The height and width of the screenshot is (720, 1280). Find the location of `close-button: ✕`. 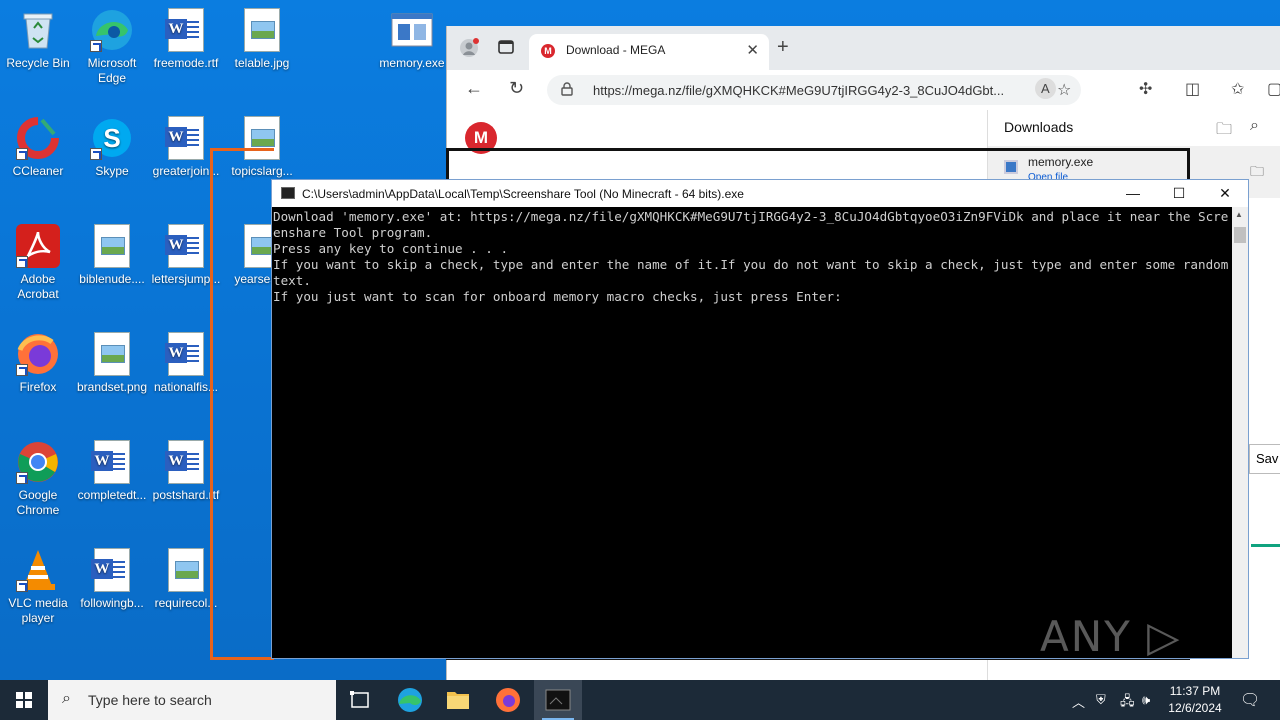

close-button: ✕ is located at coordinates (1225, 193).